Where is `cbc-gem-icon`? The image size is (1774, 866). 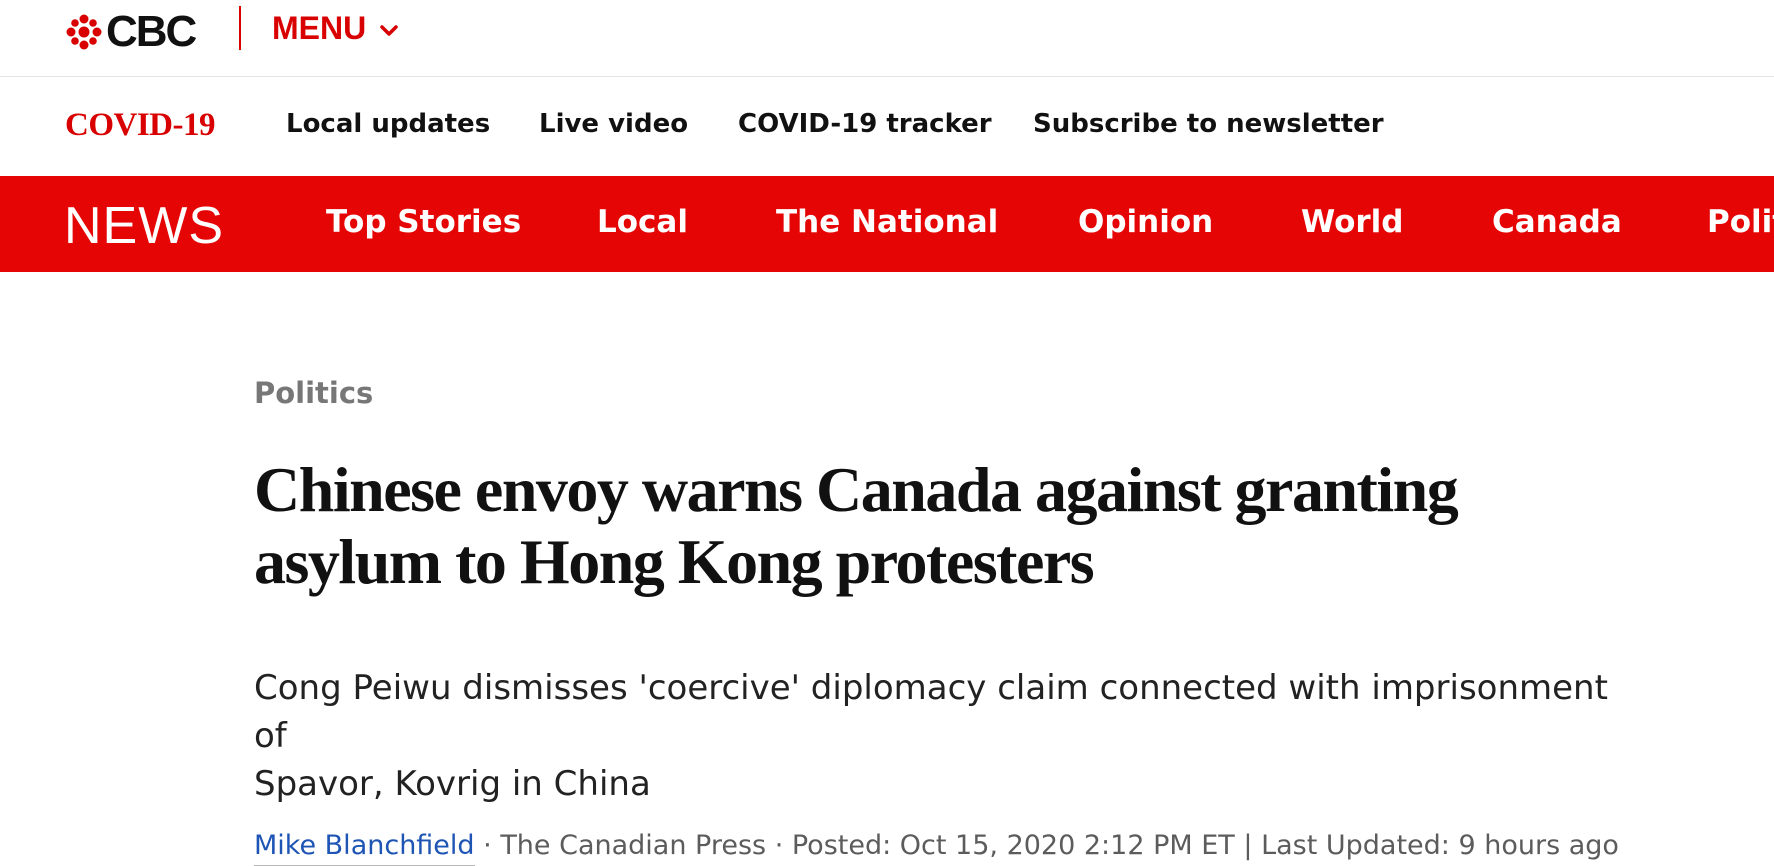 cbc-gem-icon is located at coordinates (84, 32).